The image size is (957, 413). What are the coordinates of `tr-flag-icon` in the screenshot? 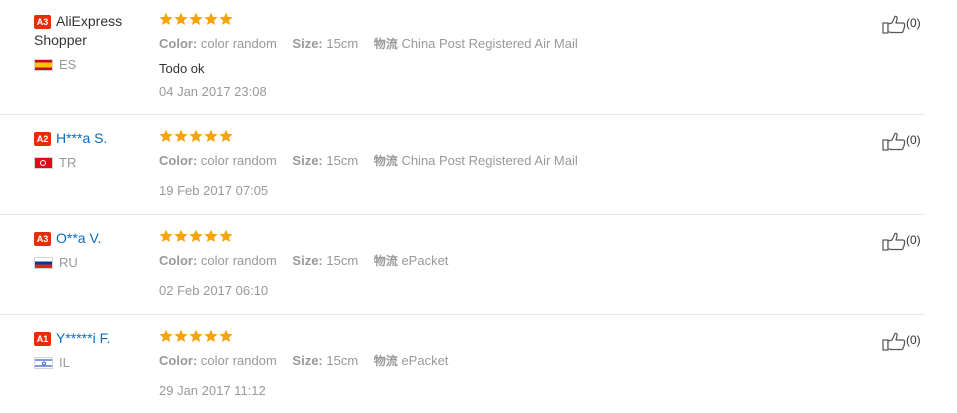 It's located at (43, 163).